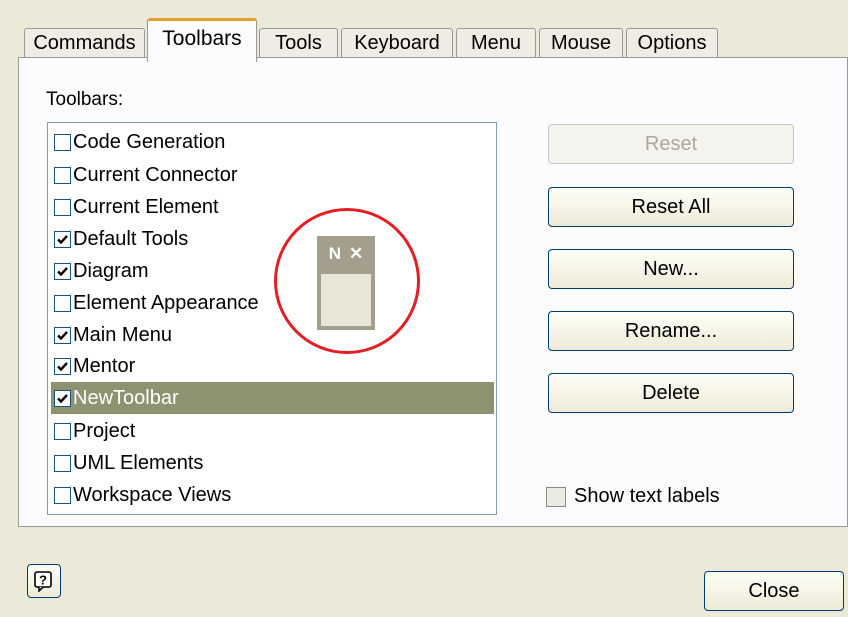  I want to click on help-icon: ?, so click(43, 581).